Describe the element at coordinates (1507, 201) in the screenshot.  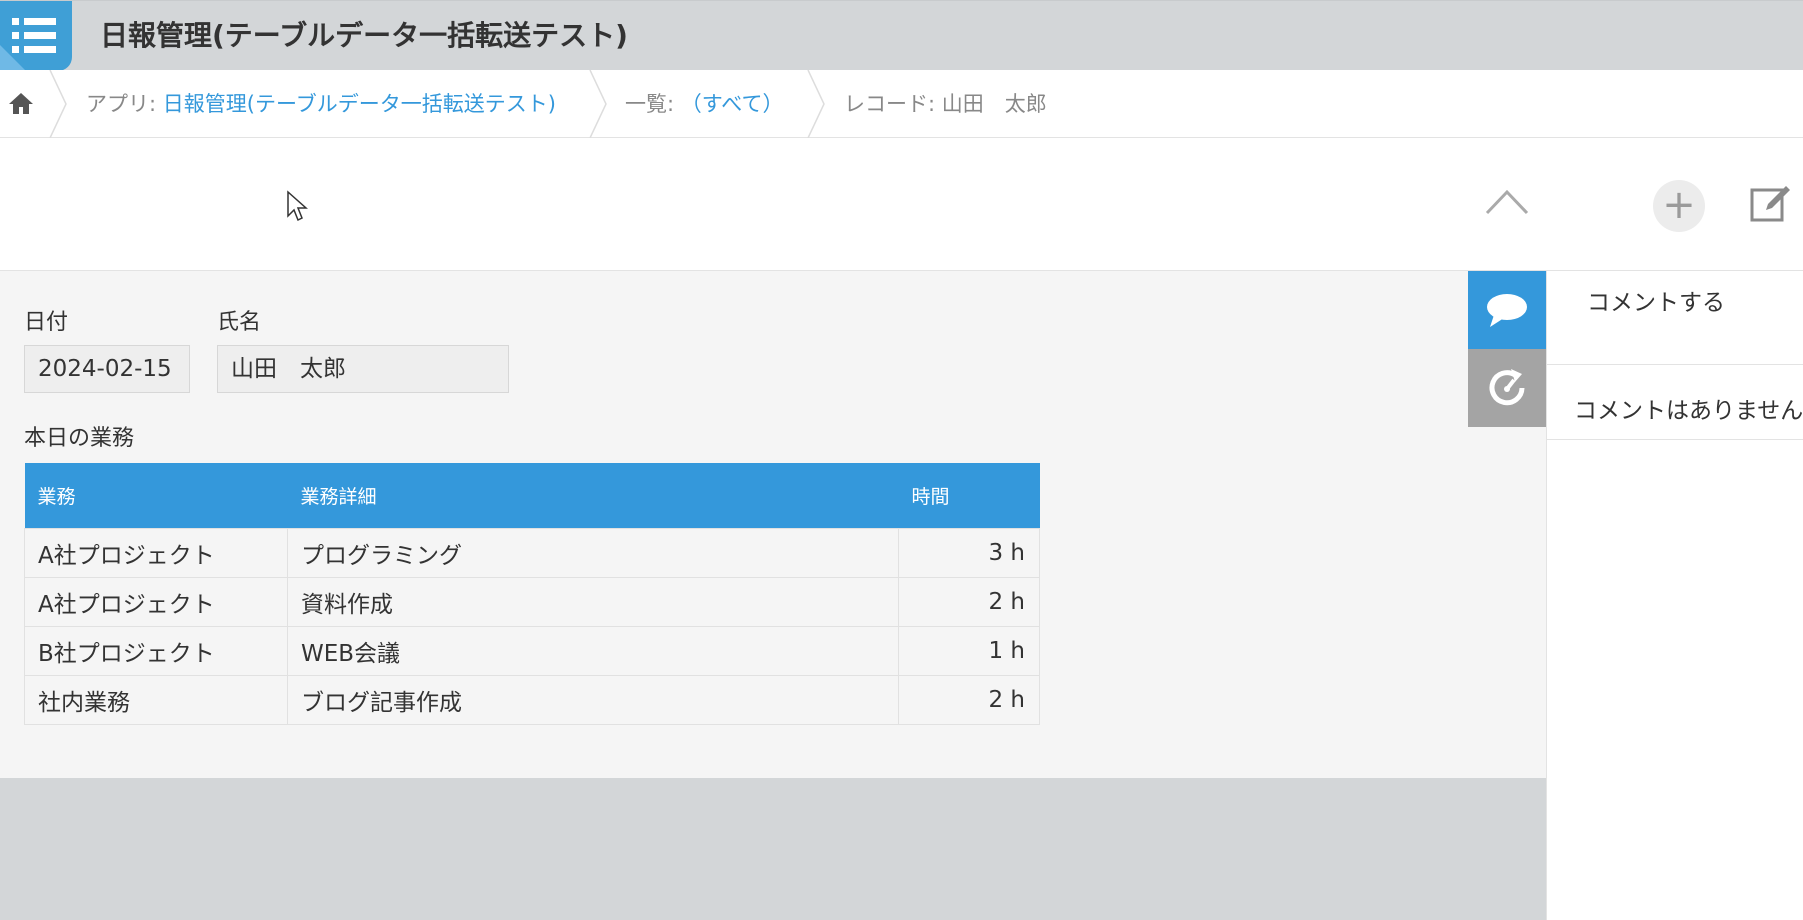
I see `chevron-up-icon` at that location.